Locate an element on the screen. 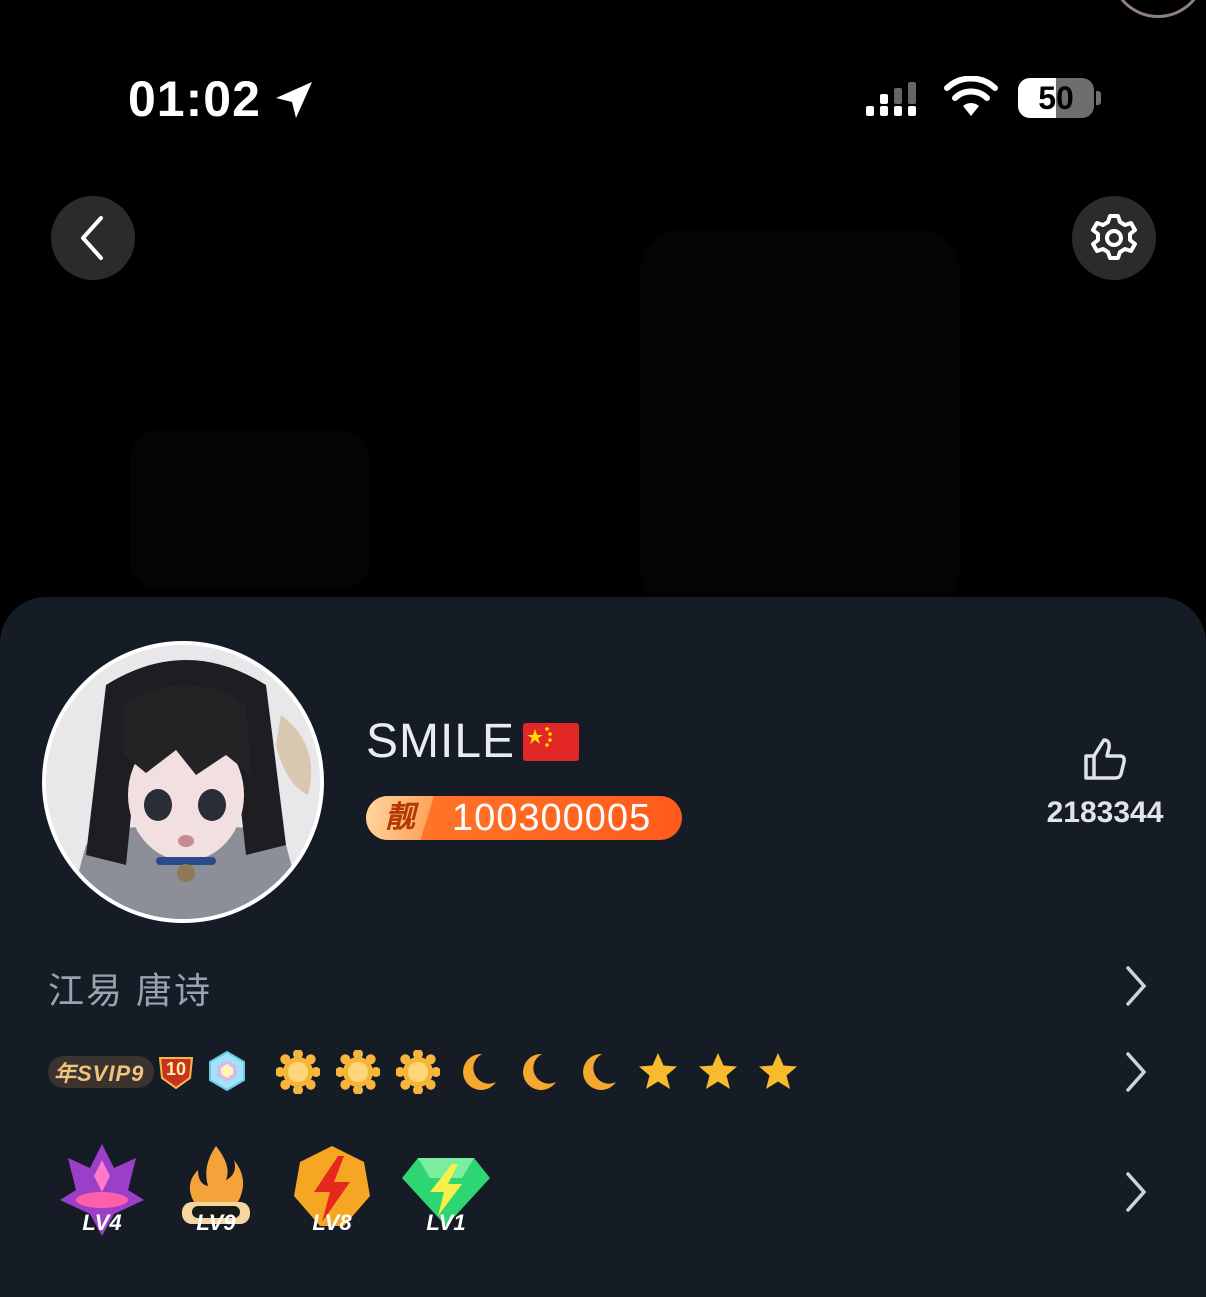 The height and width of the screenshot is (1297, 1206). battery-percent: 50 is located at coordinates (1056, 98).